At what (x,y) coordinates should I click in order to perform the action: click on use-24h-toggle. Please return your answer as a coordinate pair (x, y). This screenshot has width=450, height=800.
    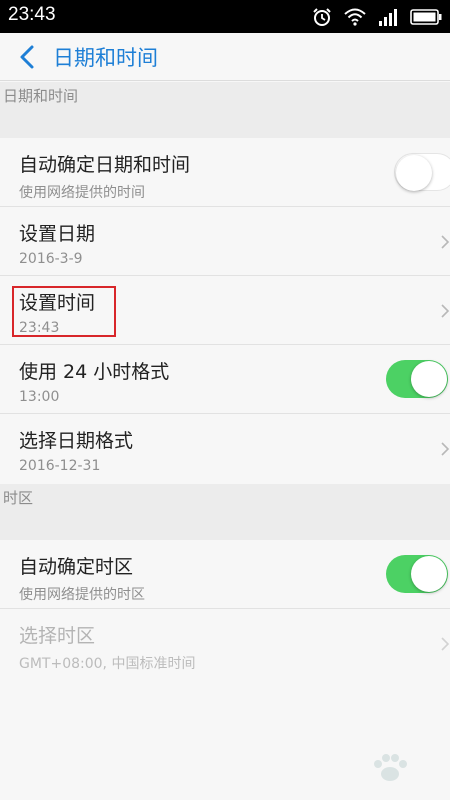
    Looking at the image, I should click on (417, 379).